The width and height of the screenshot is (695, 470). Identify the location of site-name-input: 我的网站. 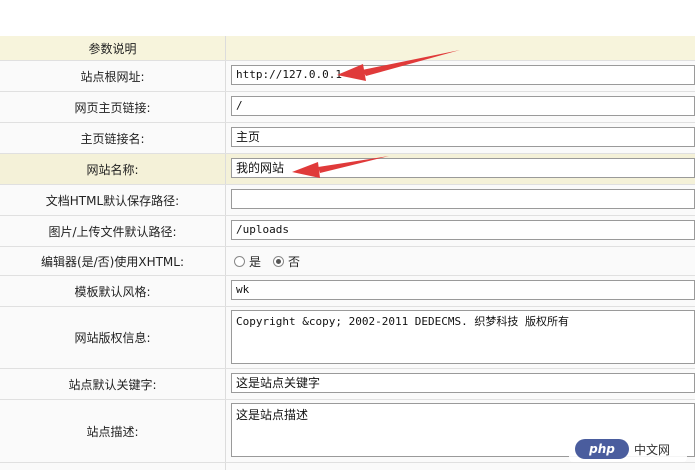
(463, 168).